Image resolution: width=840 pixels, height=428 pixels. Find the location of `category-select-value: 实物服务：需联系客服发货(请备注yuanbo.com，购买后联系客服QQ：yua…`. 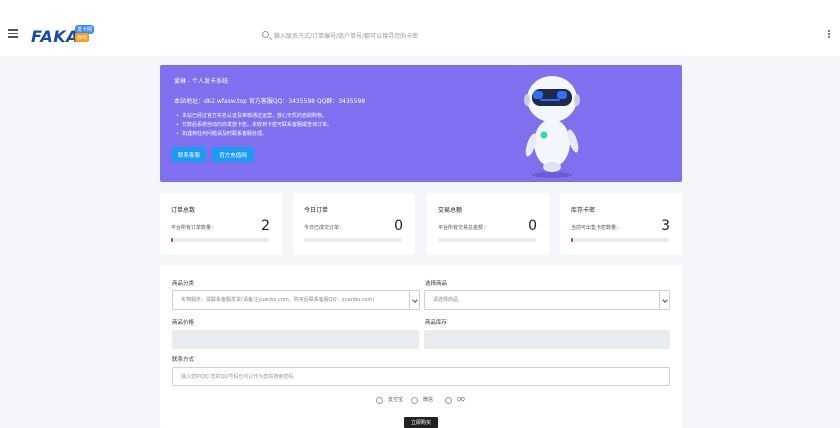

category-select-value: 实物服务：需联系客服发货(请备注yuanbo.com，购买后联系客服QQ：yua… is located at coordinates (278, 300).